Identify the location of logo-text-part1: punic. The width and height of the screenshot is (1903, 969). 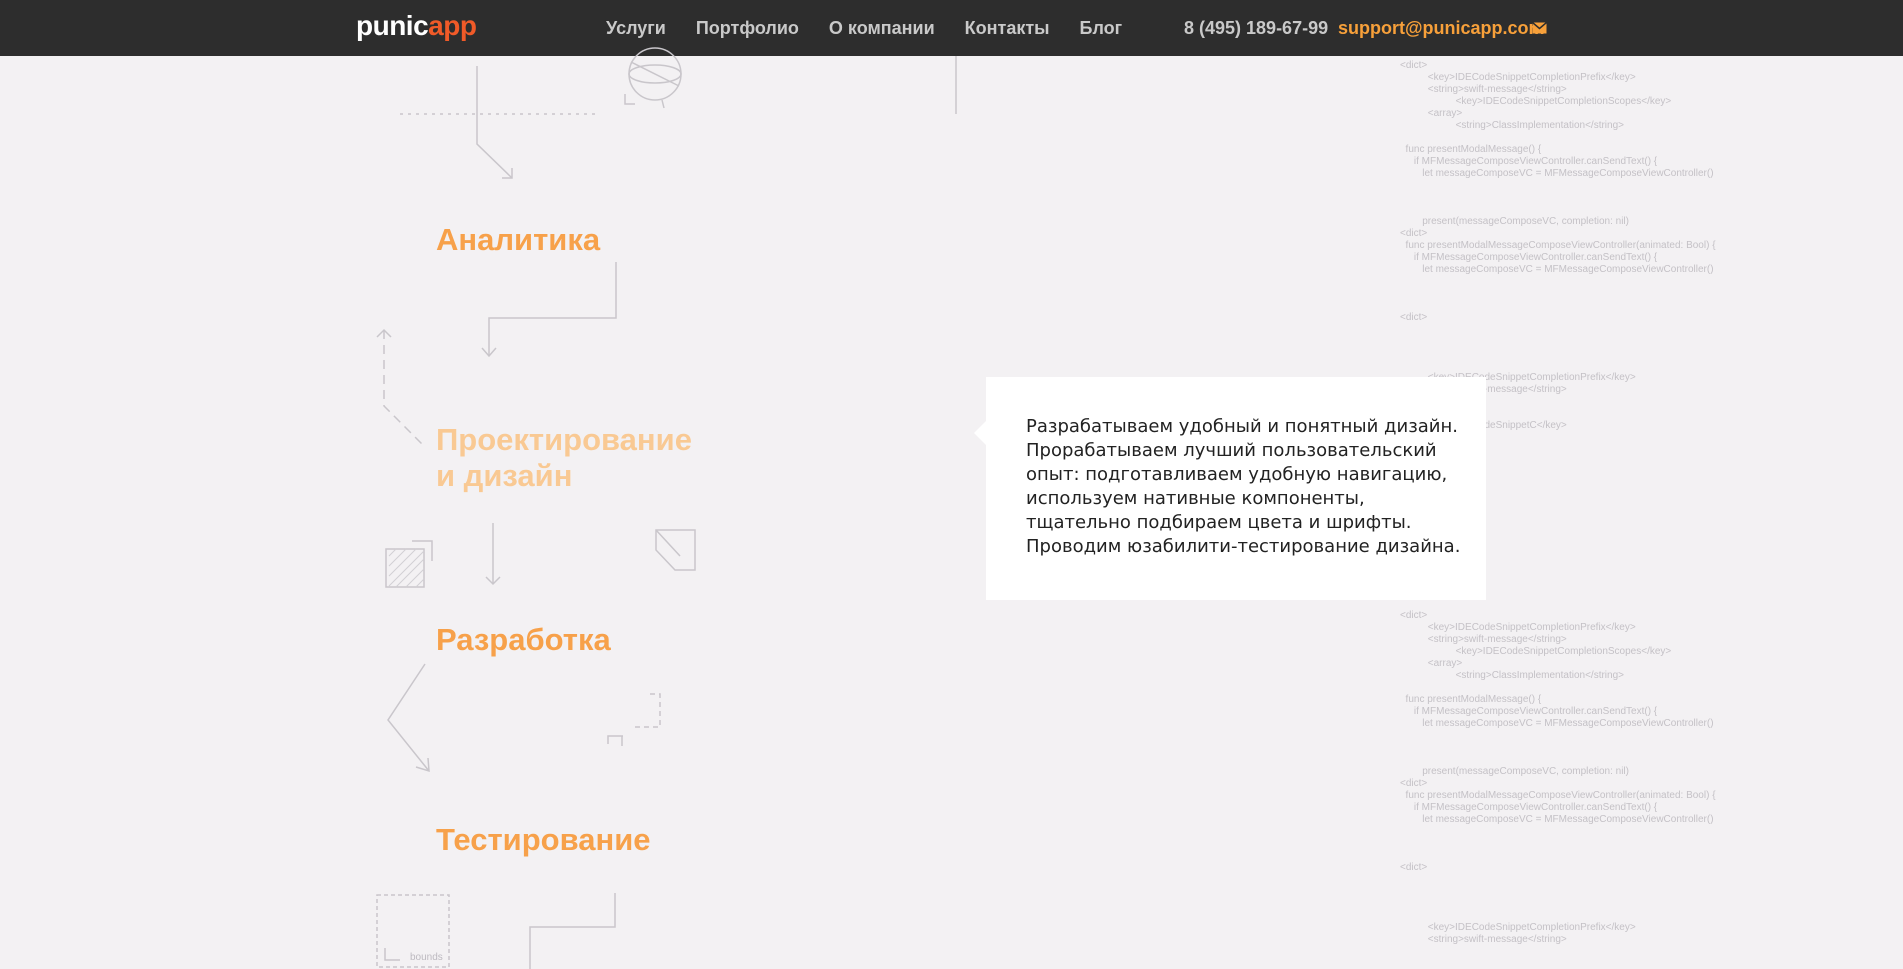
(392, 25).